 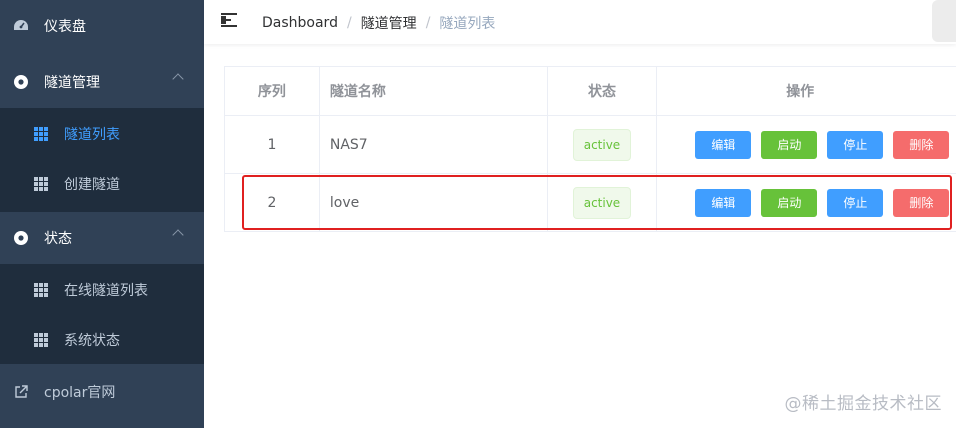 What do you see at coordinates (58, 239) in the screenshot?
I see `sidebar-item-label: 状态` at bounding box center [58, 239].